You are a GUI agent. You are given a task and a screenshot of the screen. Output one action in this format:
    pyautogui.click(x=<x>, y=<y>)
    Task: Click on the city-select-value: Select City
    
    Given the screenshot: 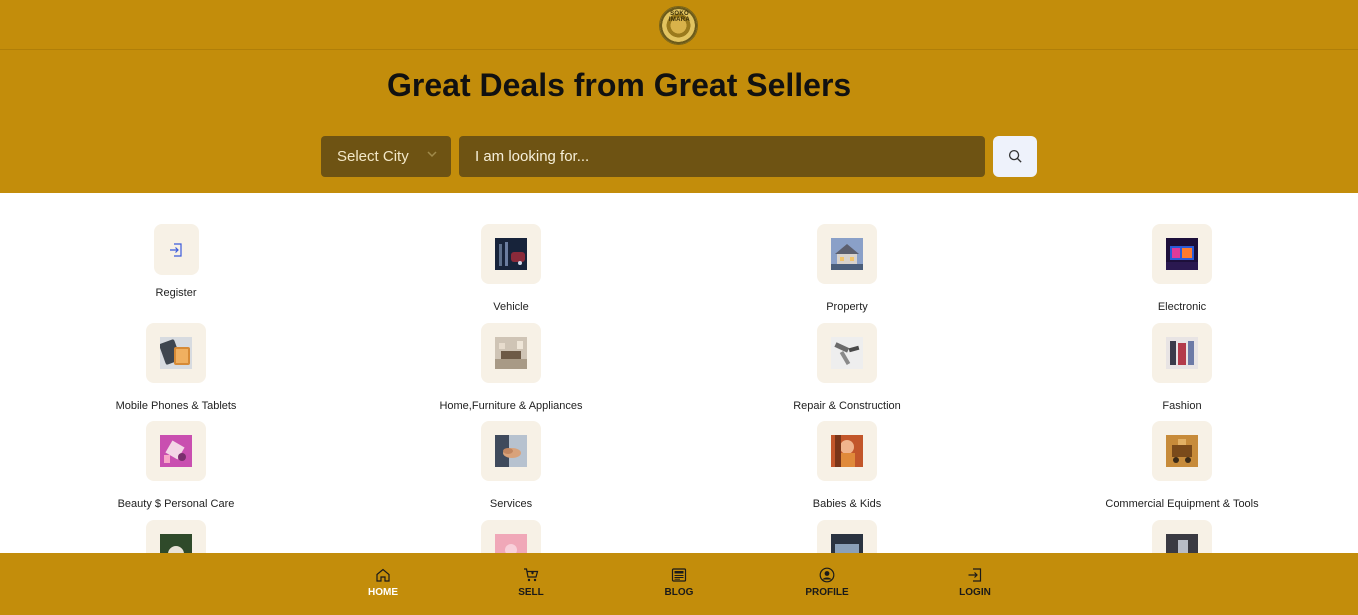 What is the action you would take?
    pyautogui.click(x=373, y=156)
    